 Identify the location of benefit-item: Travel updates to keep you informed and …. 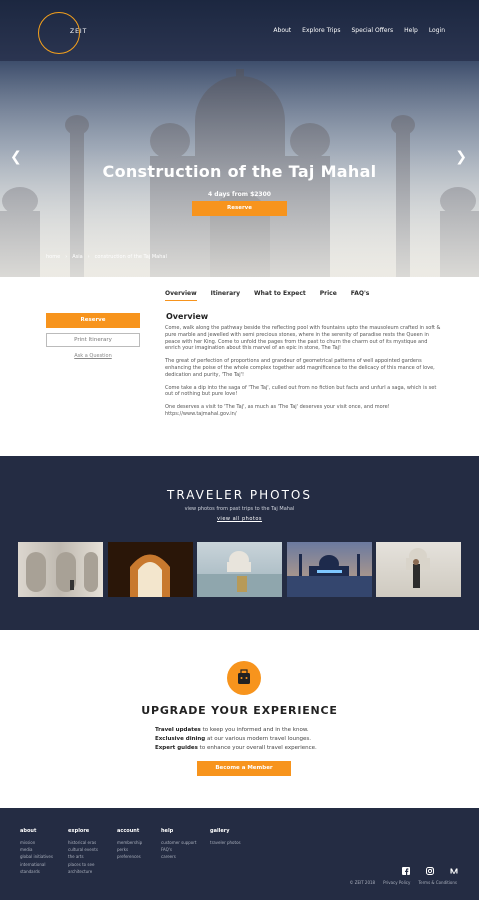
(232, 730).